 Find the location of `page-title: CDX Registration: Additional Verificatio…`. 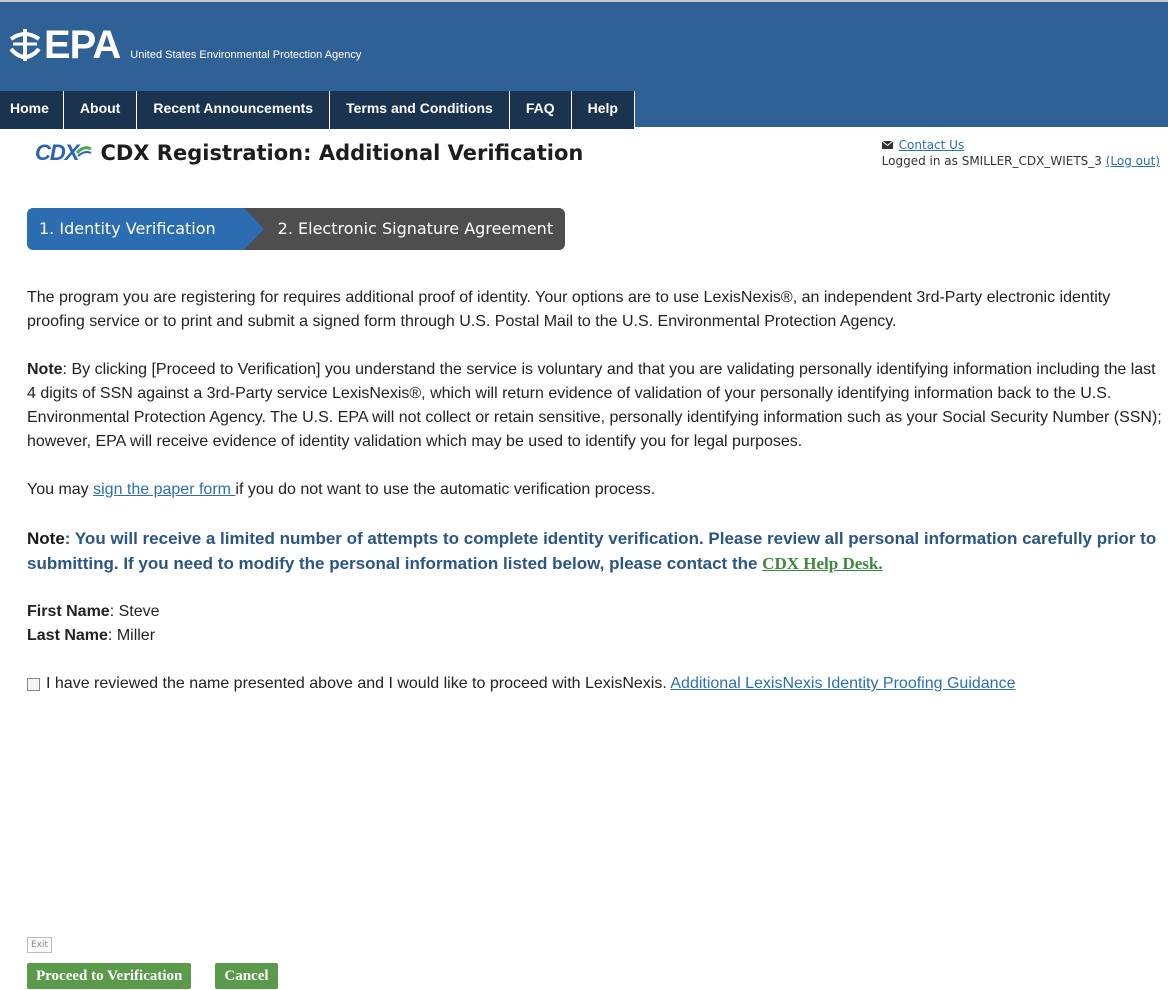

page-title: CDX Registration: Additional Verificatio… is located at coordinates (342, 153).